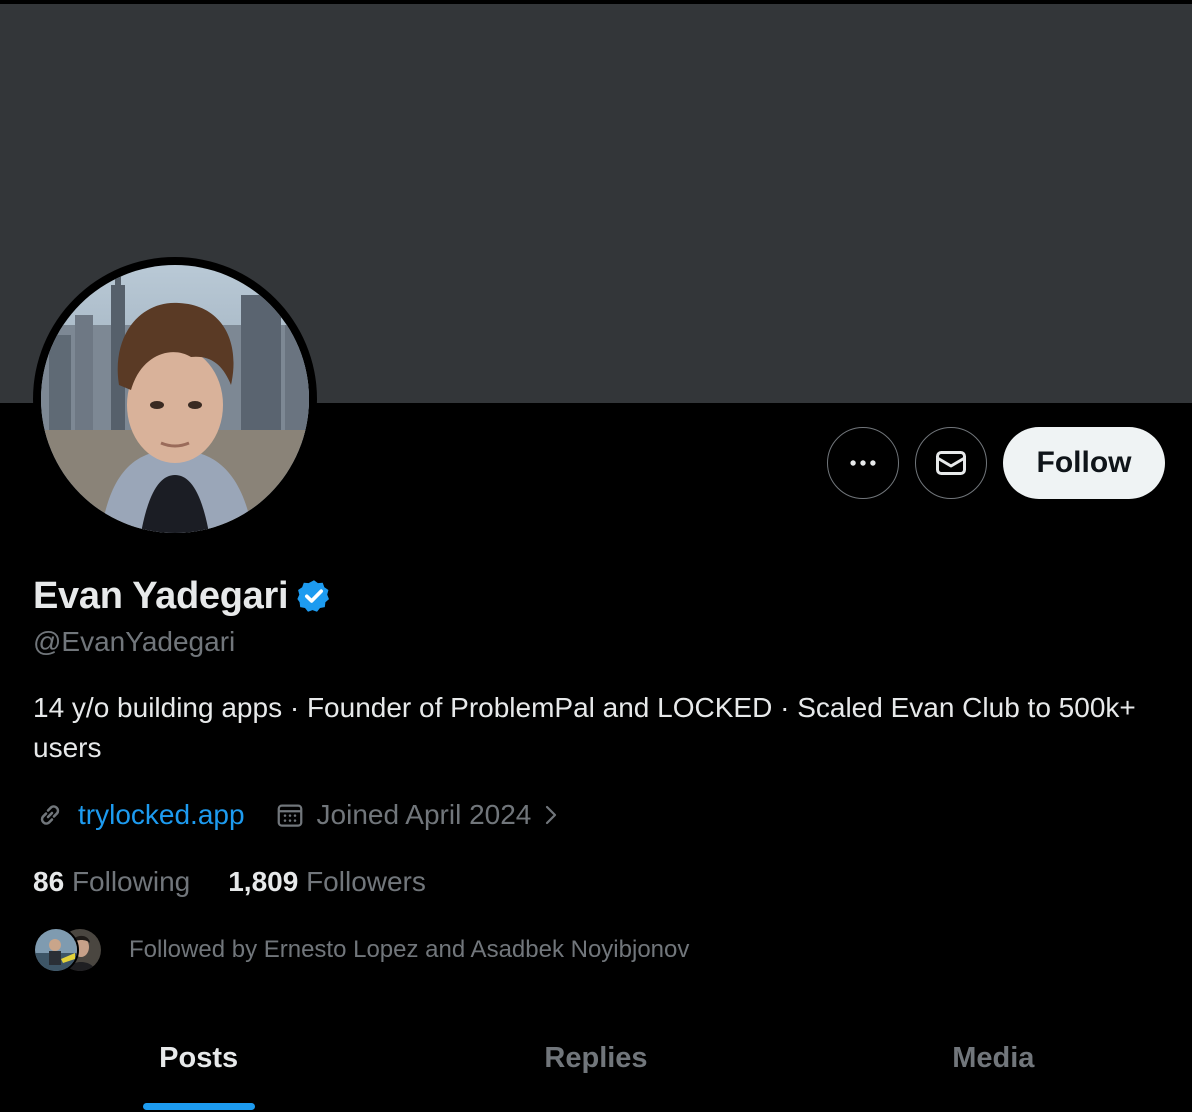  Describe the element at coordinates (424, 815) in the screenshot. I see `joined-date: Joined April 2024` at that location.